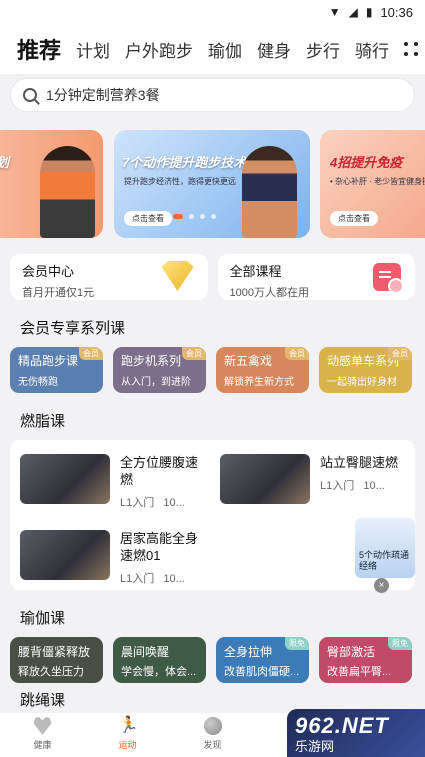  Describe the element at coordinates (316, 277) in the screenshot. I see `all-courses-card: 全部课程 1000万人都在用` at that location.